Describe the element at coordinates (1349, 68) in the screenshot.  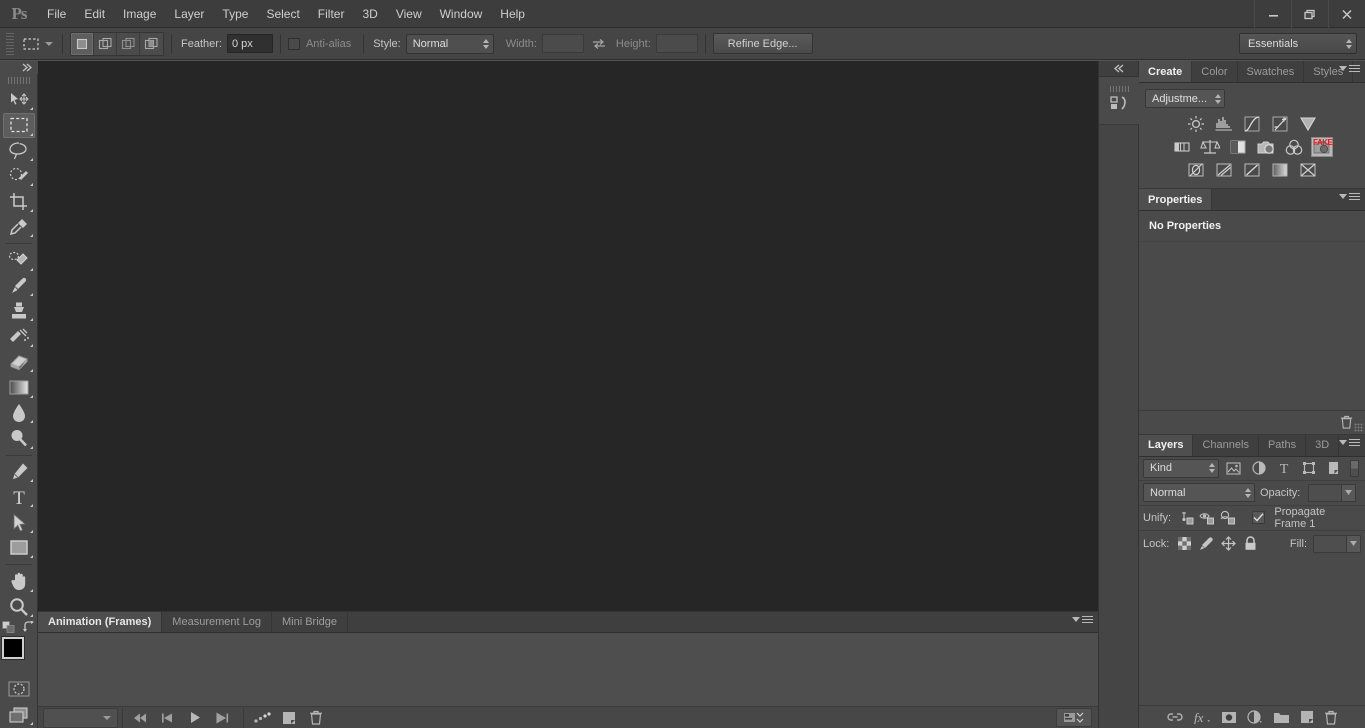
I see `adjustments-panel-menu-icon` at that location.